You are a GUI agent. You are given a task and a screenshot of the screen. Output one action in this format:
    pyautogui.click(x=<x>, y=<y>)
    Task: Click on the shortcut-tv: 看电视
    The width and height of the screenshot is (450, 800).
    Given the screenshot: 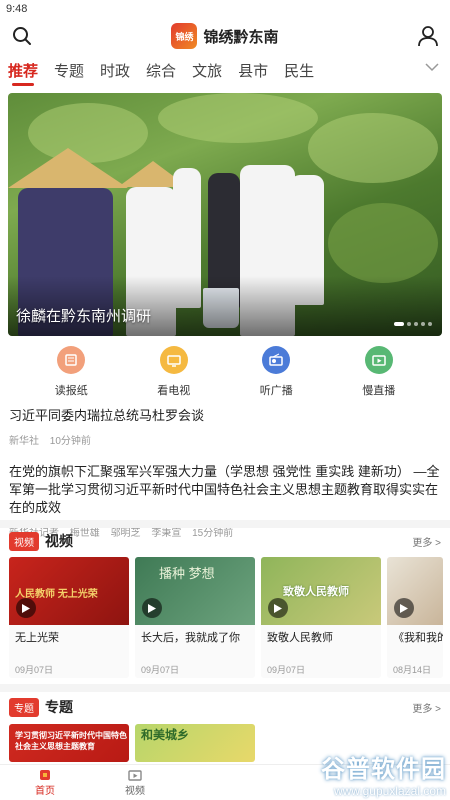 What is the action you would take?
    pyautogui.click(x=174, y=372)
    